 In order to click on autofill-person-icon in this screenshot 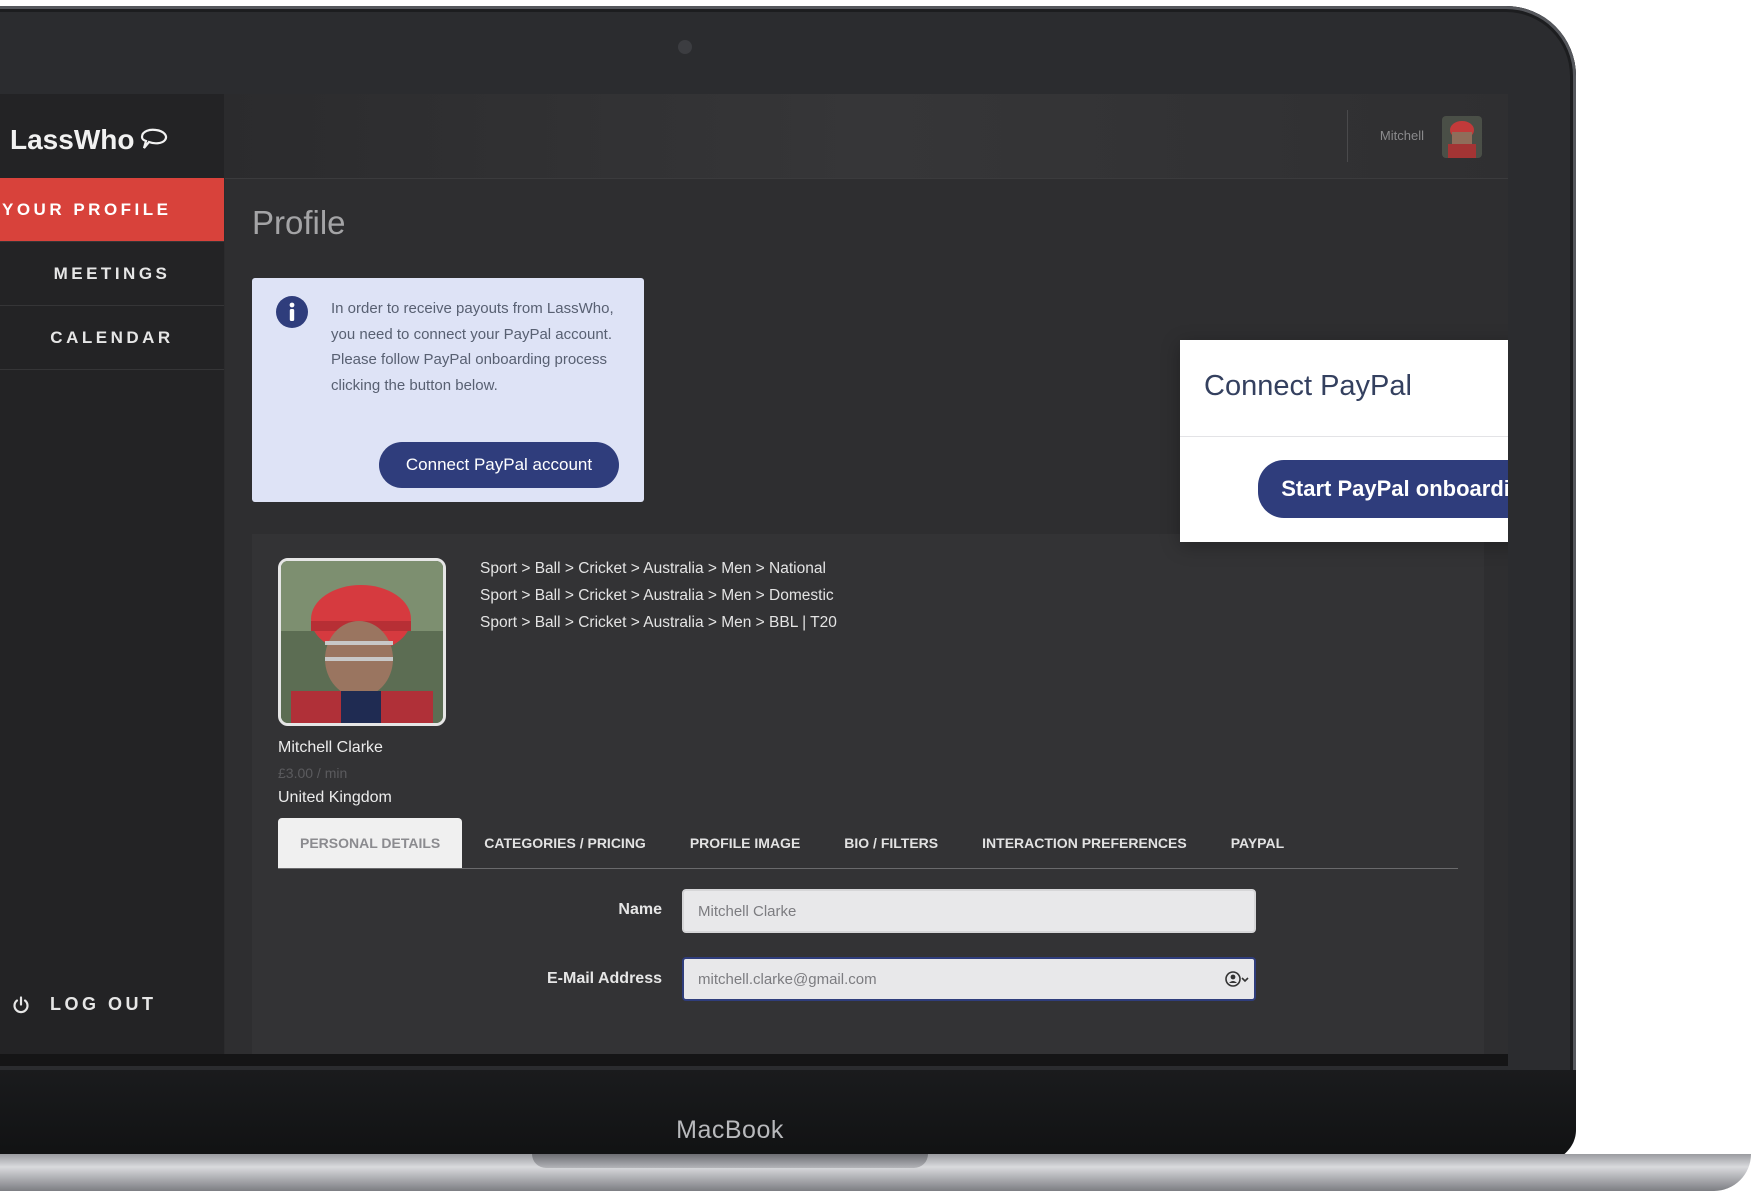, I will do `click(1237, 979)`.